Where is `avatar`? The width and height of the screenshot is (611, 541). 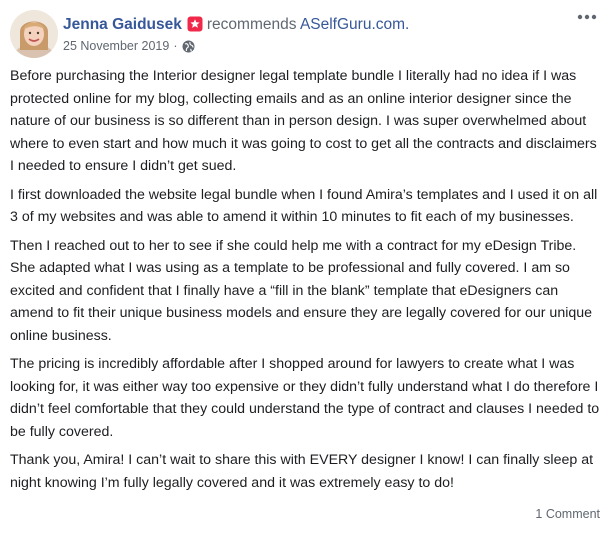 avatar is located at coordinates (34, 34).